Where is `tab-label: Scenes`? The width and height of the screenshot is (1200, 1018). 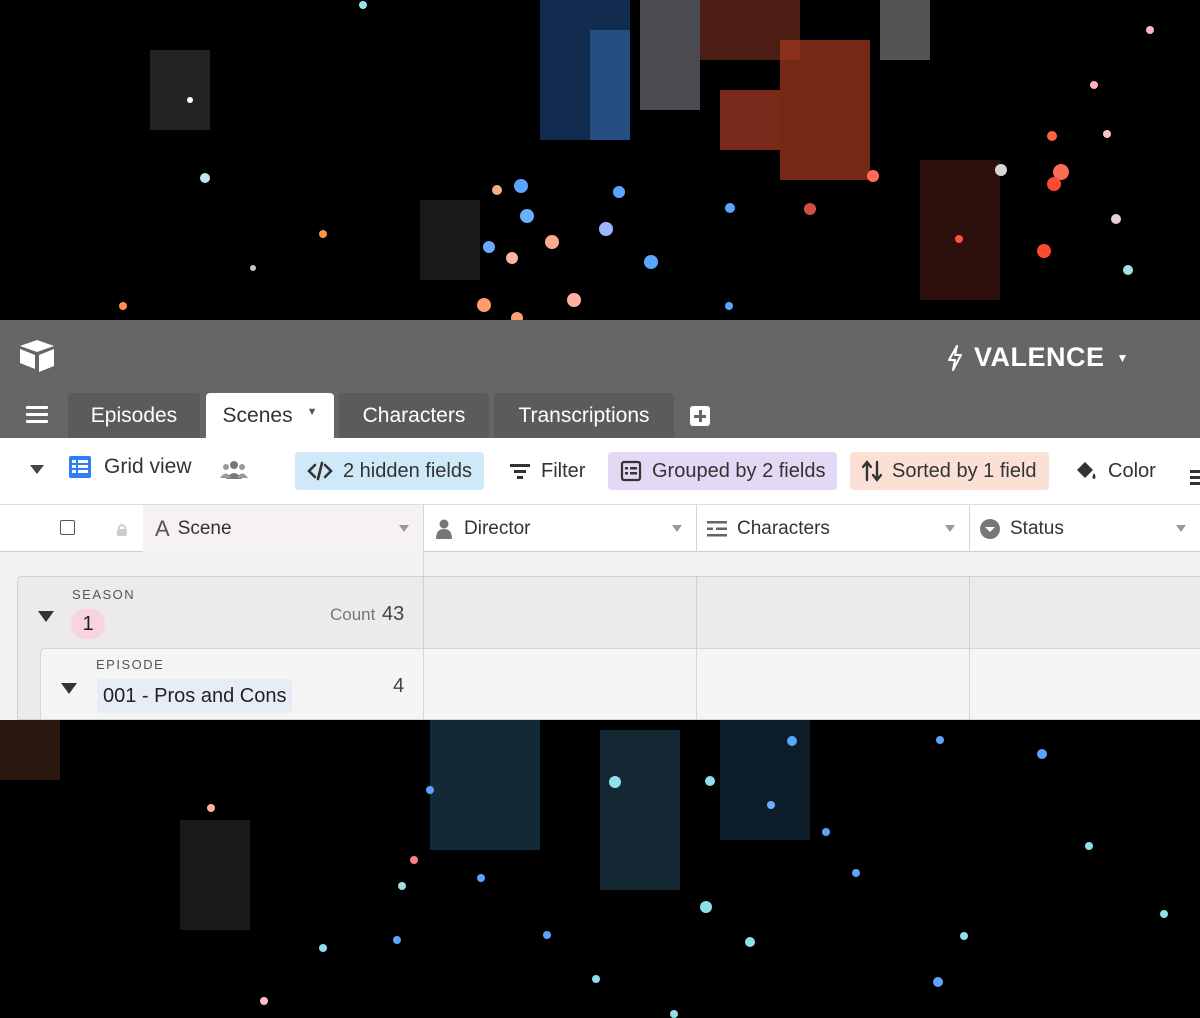
tab-label: Scenes is located at coordinates (257, 415).